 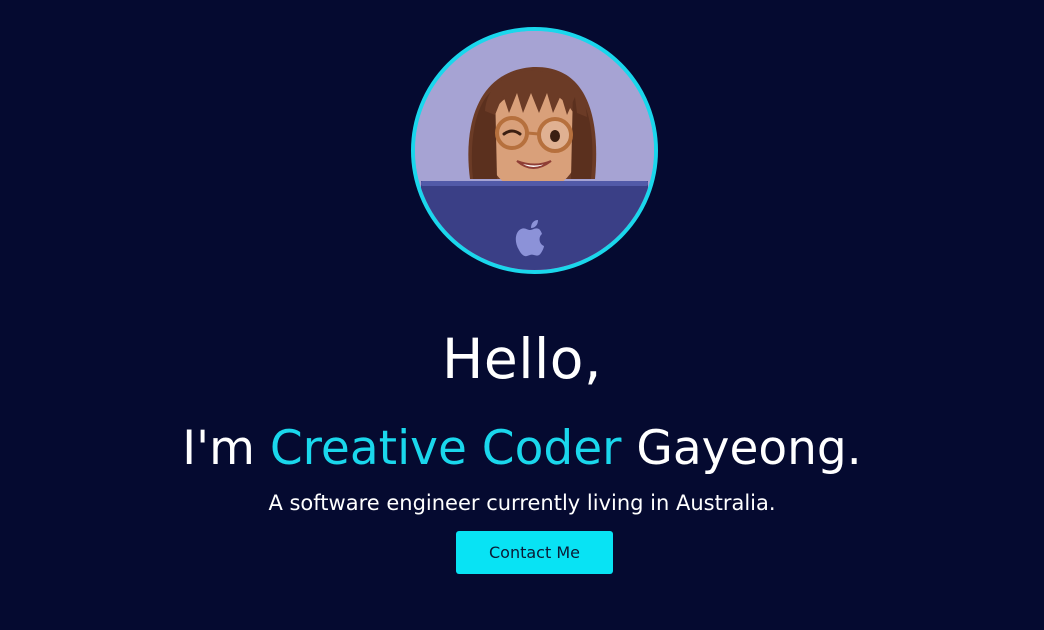 What do you see at coordinates (534, 552) in the screenshot?
I see `contact-me-button: Contact Me` at bounding box center [534, 552].